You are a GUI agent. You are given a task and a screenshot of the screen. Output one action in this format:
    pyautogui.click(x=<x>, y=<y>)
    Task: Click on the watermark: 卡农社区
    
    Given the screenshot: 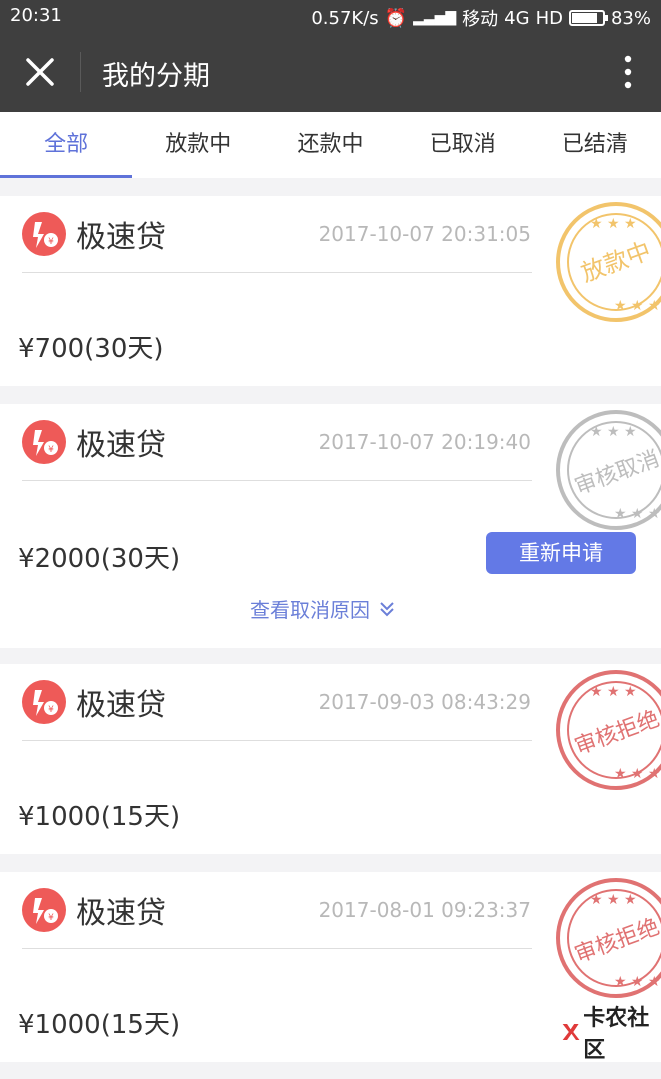 What is the action you would take?
    pyautogui.click(x=610, y=1032)
    